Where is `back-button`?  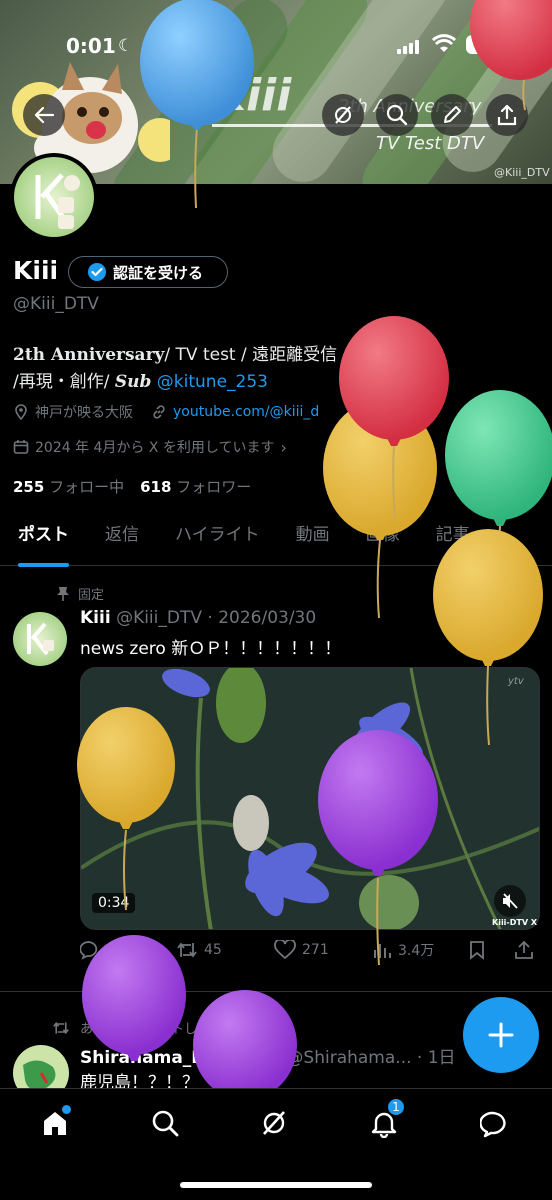
back-button is located at coordinates (44, 115).